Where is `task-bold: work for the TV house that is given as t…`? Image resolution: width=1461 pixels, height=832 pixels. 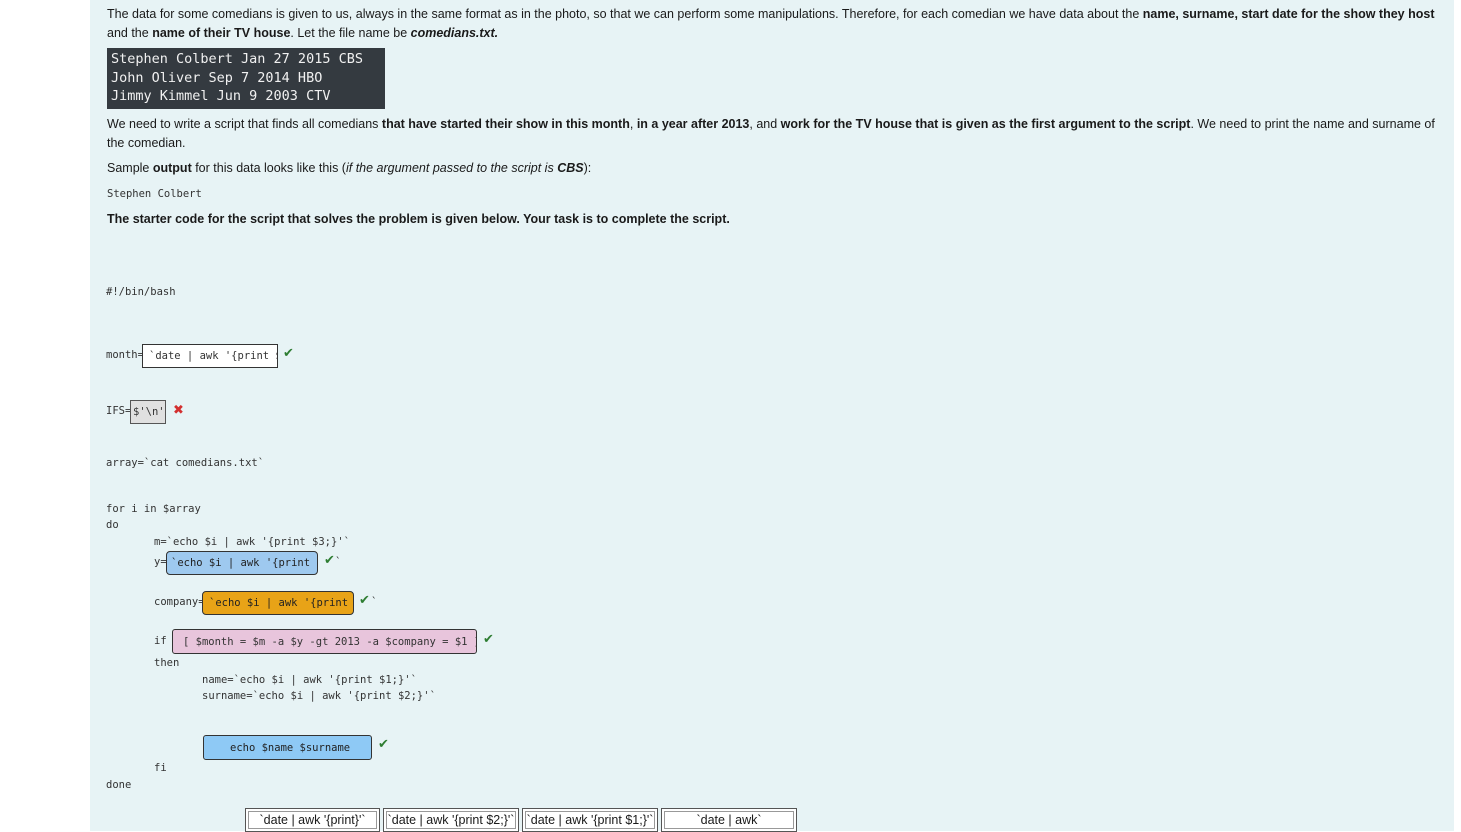 task-bold: work for the TV house that is given as t… is located at coordinates (985, 124).